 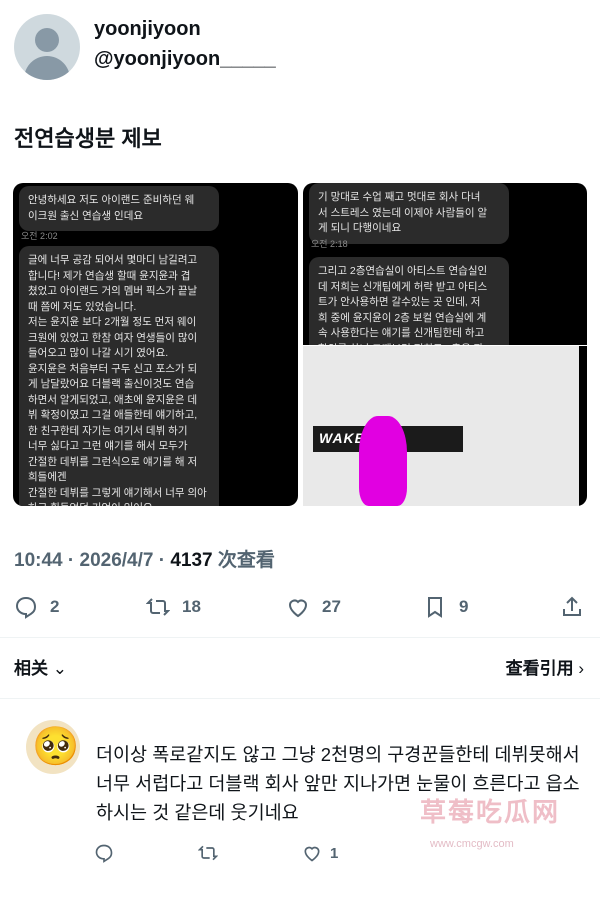 I want to click on avatar-head-shape, so click(x=47, y=40).